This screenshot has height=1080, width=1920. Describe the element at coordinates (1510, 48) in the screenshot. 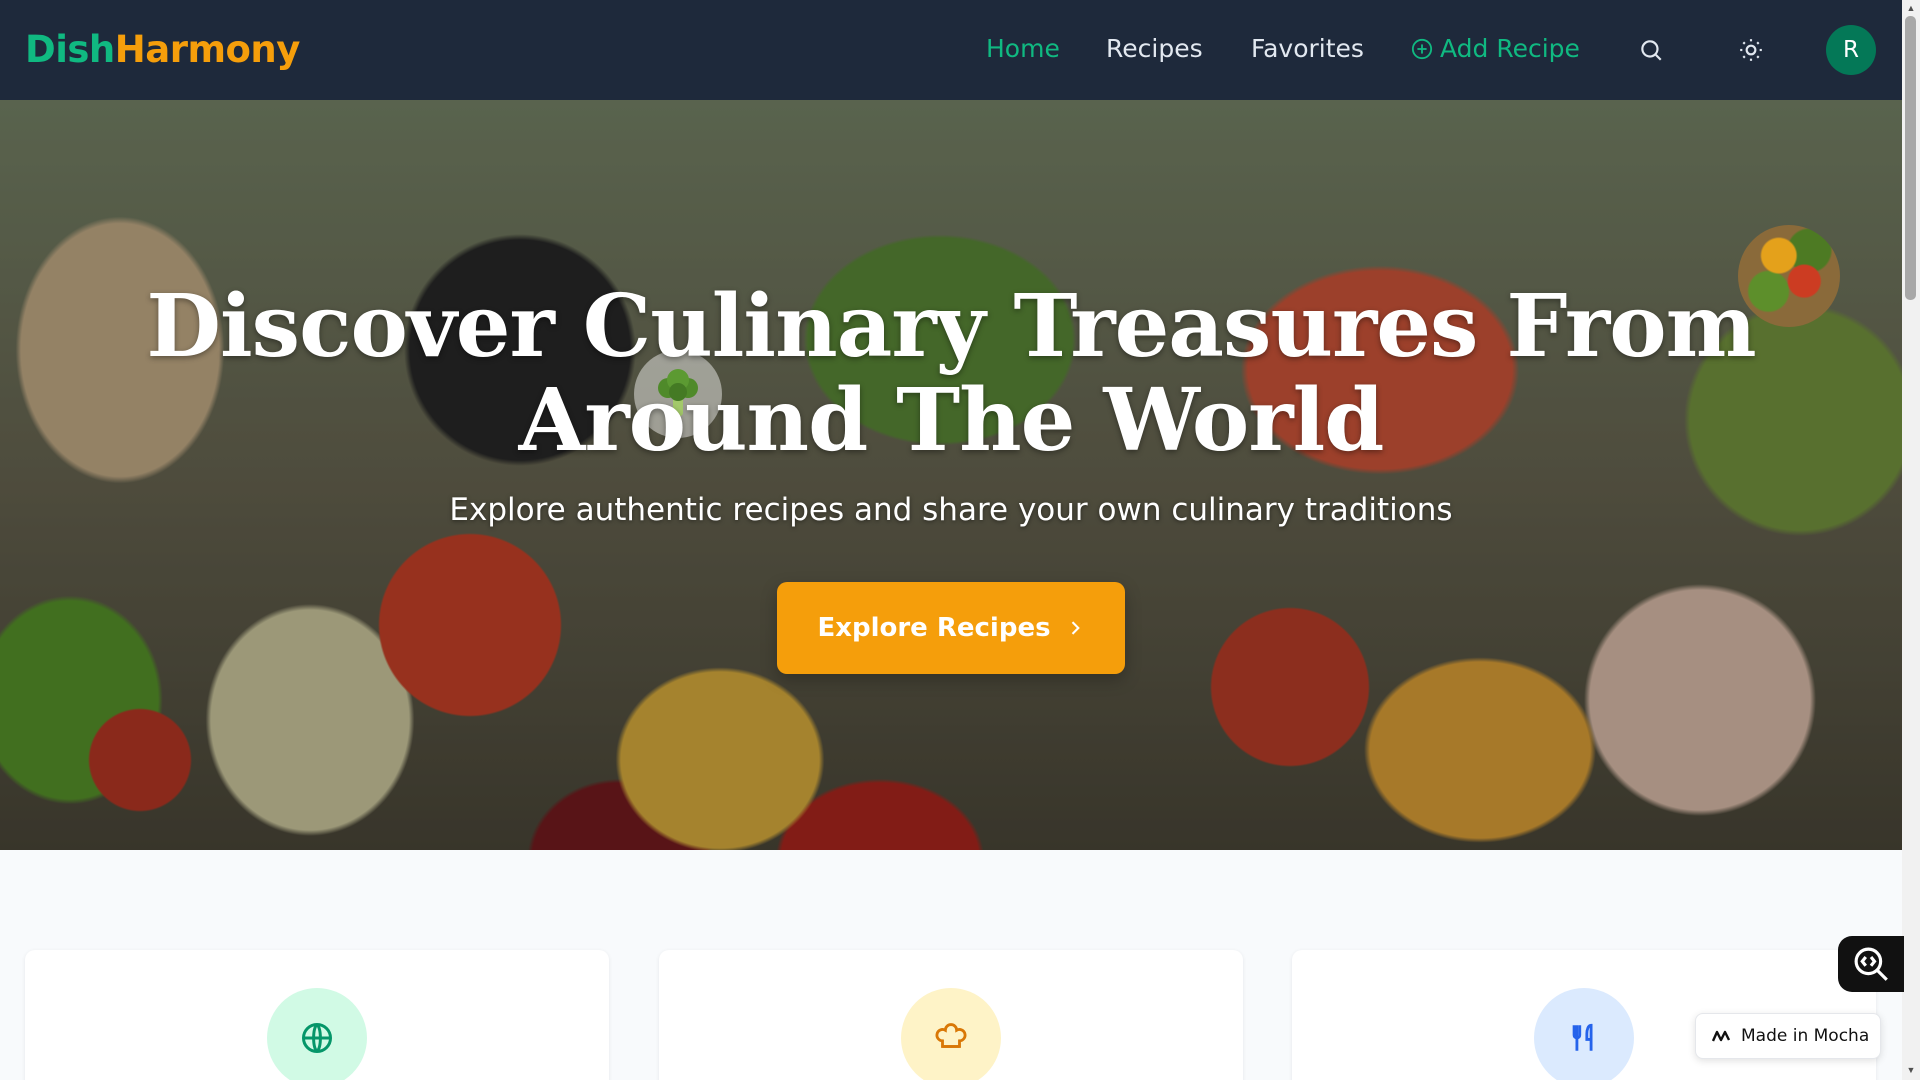

I see `add-recipe-label: Add Recipe` at that location.